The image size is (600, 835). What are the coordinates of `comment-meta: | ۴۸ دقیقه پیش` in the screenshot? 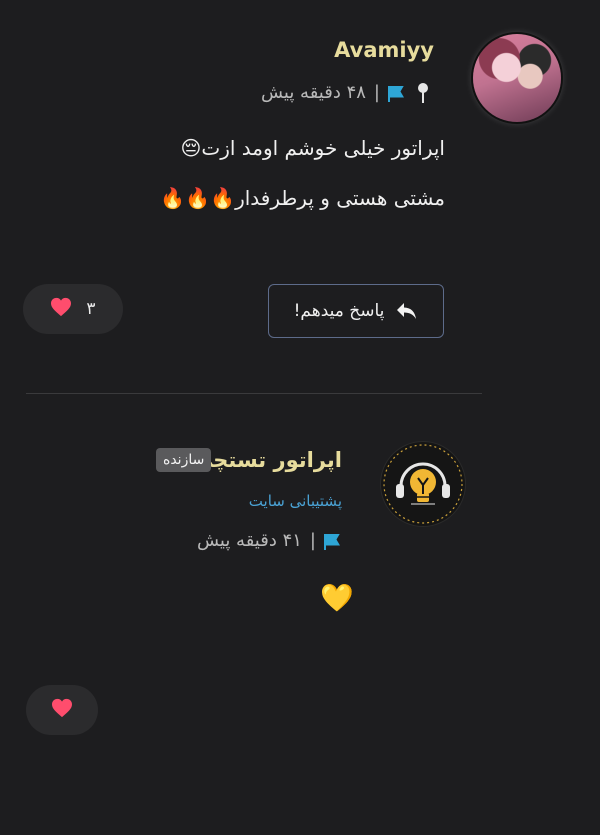 It's located at (346, 92).